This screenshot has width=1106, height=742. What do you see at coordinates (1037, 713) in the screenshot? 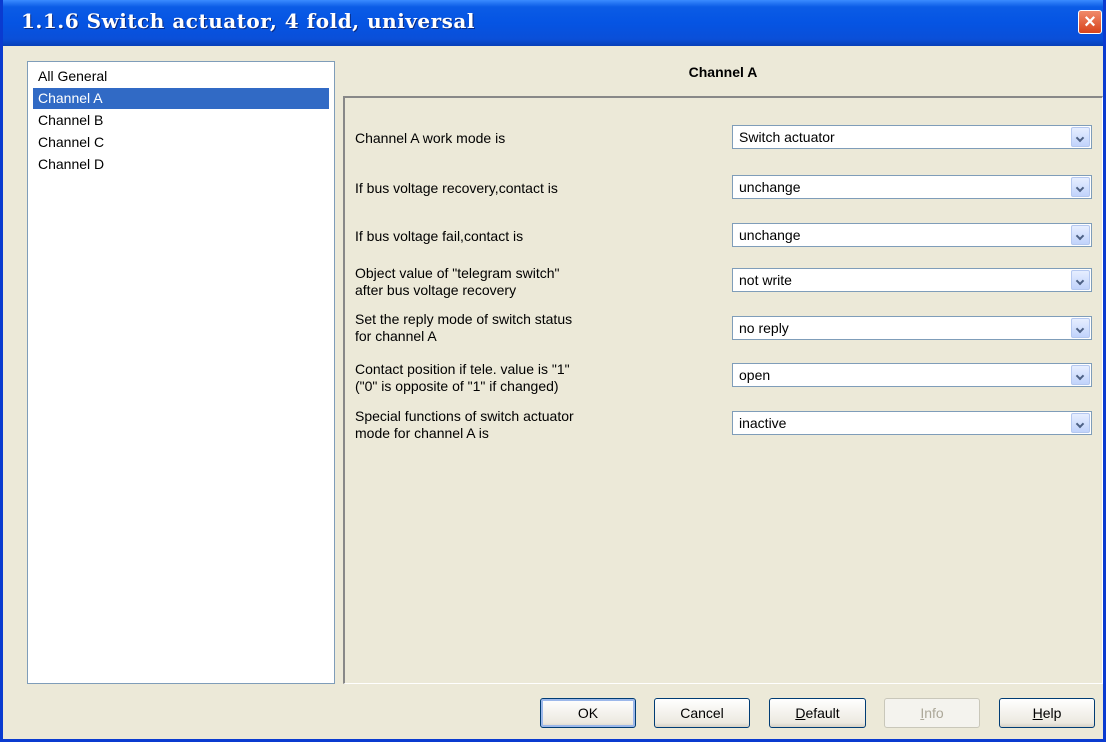
I see `help-mnemonic: H` at bounding box center [1037, 713].